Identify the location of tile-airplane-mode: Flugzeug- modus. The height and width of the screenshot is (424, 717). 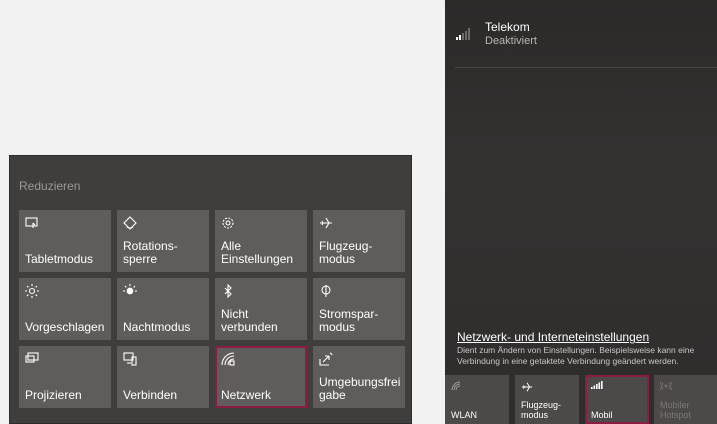
(359, 241).